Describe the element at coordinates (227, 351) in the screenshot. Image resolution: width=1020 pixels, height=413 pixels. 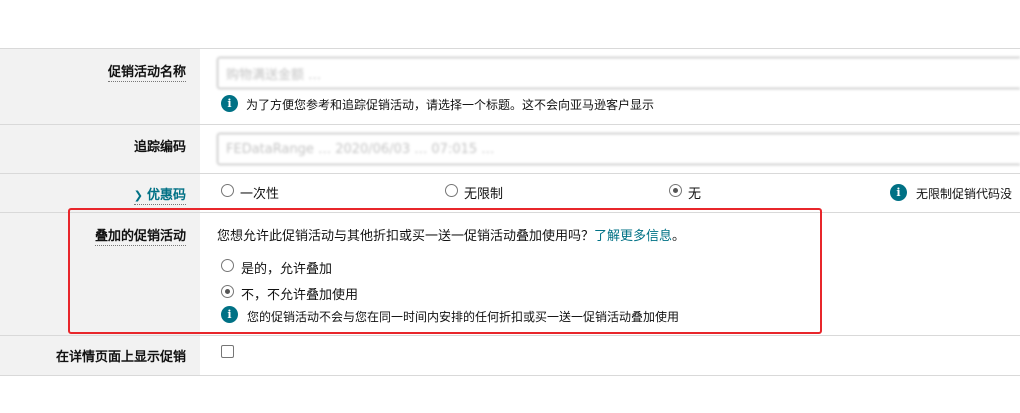
I see `display-on-detail-checkbox` at that location.